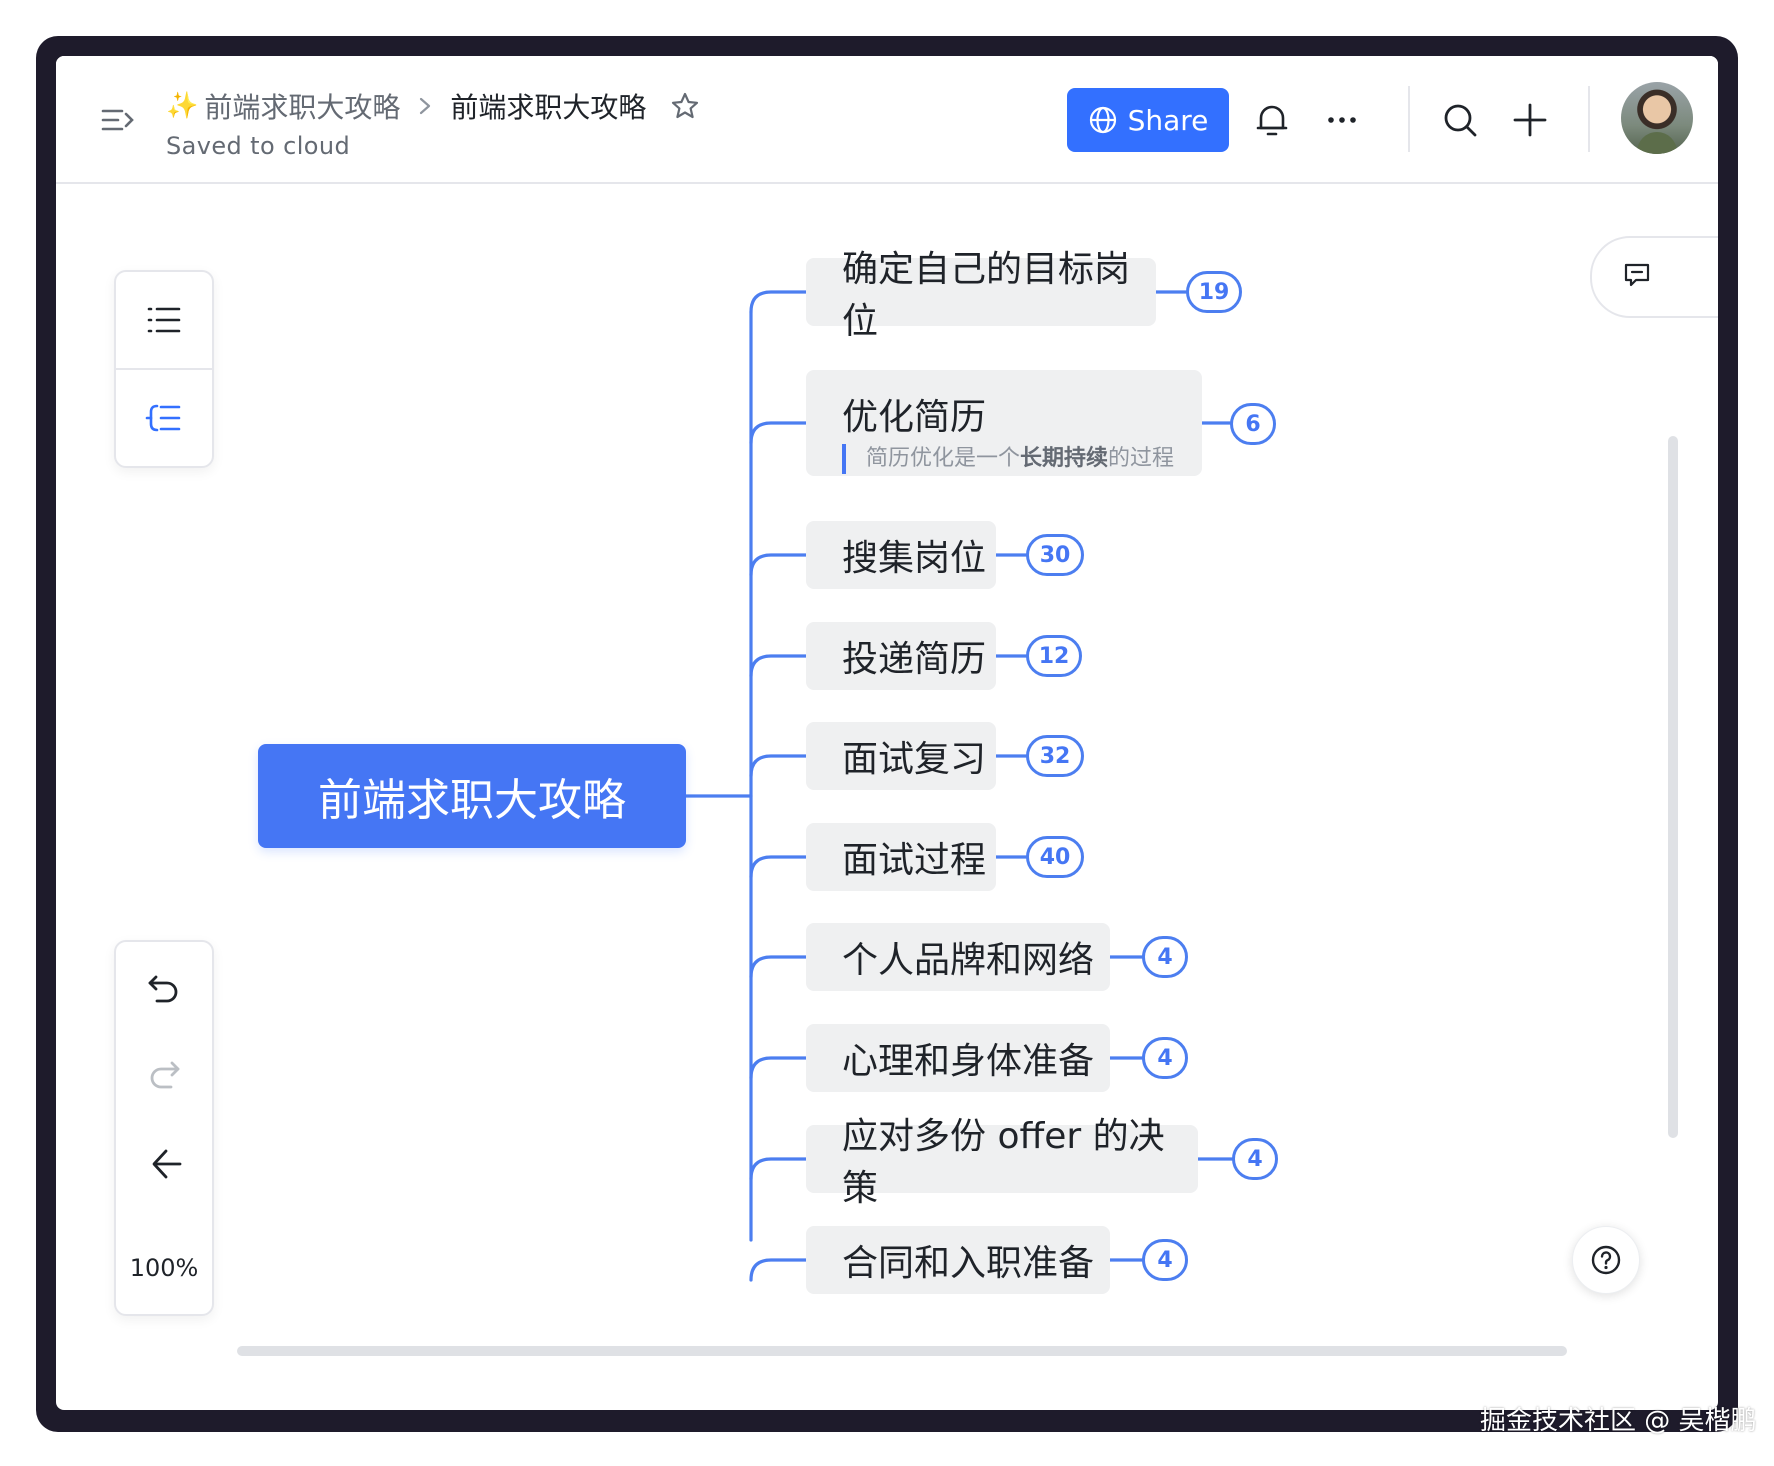 Image resolution: width=1774 pixels, height=1466 pixels. What do you see at coordinates (1214, 292) in the screenshot?
I see `child-count-badge: 19` at bounding box center [1214, 292].